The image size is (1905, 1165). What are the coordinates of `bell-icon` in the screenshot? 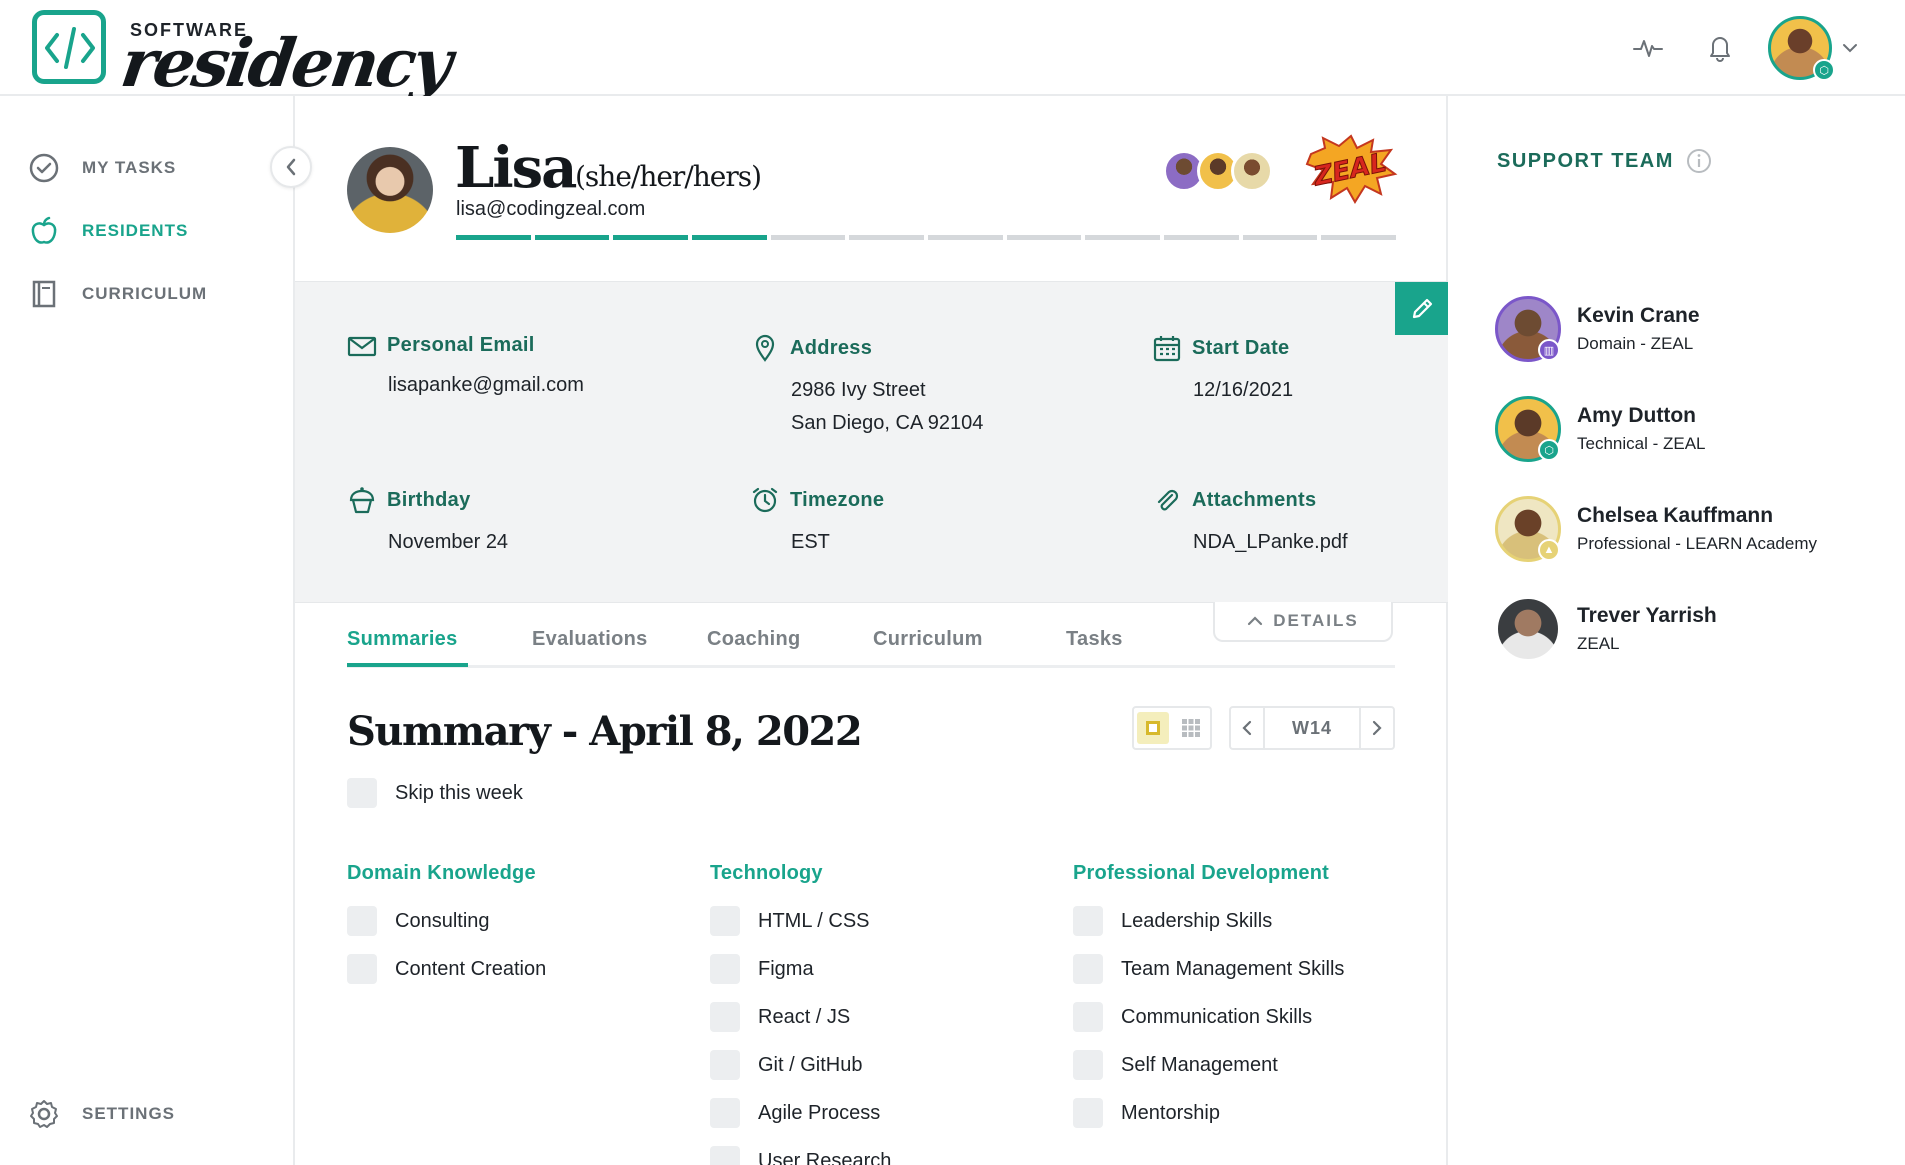 It's located at (1720, 48).